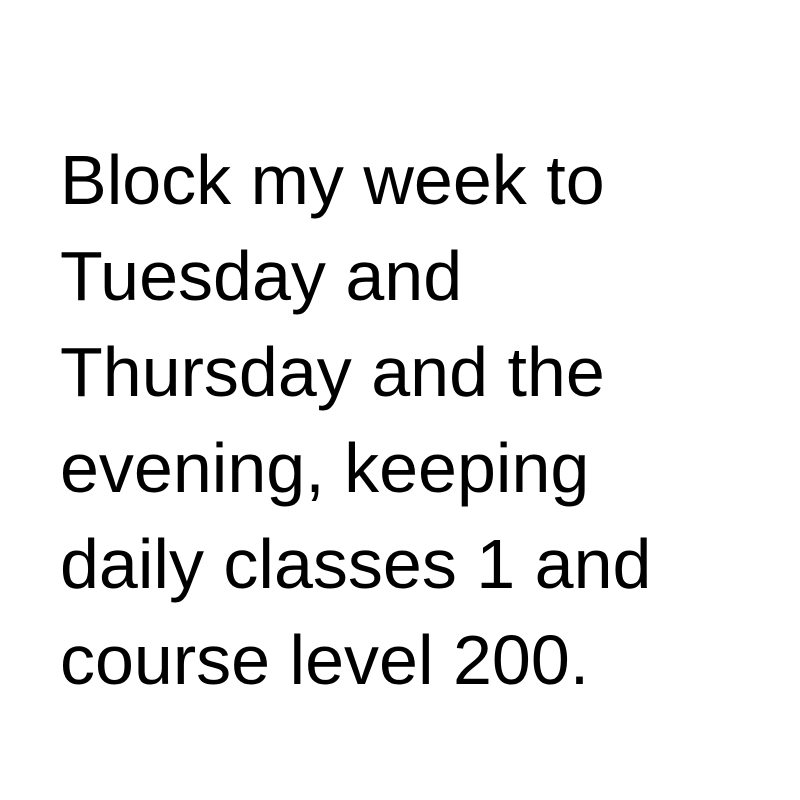  What do you see at coordinates (325, 468) in the screenshot?
I see `instruction-line-4: evening, keeping` at bounding box center [325, 468].